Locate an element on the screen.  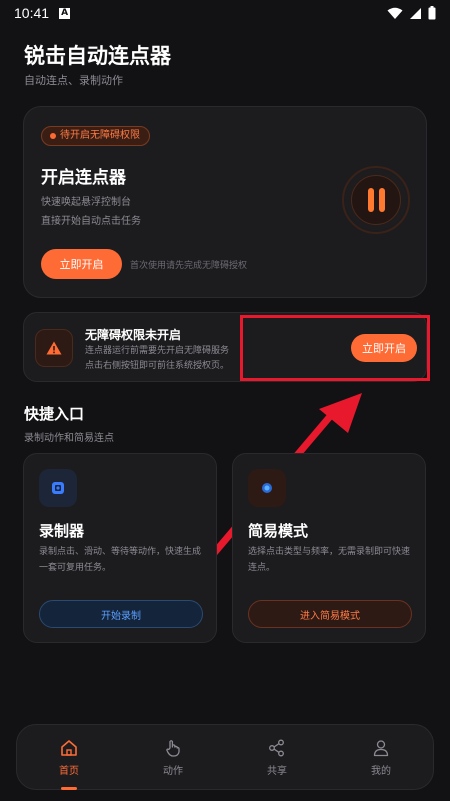
hero-desc-line: 快速唤起悬浮控制台 is located at coordinates (86, 202).